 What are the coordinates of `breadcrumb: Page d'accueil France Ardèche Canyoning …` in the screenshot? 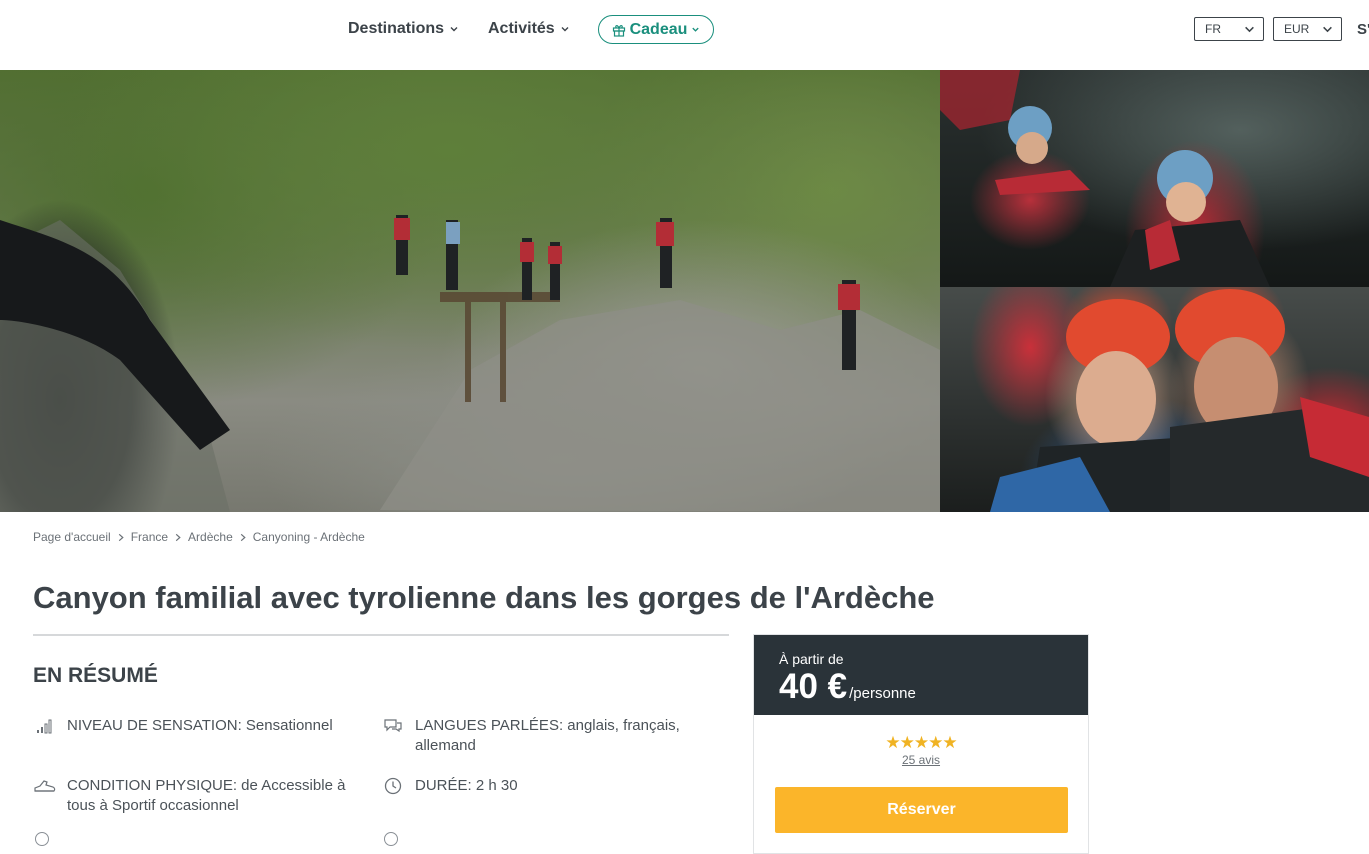 It's located at (199, 537).